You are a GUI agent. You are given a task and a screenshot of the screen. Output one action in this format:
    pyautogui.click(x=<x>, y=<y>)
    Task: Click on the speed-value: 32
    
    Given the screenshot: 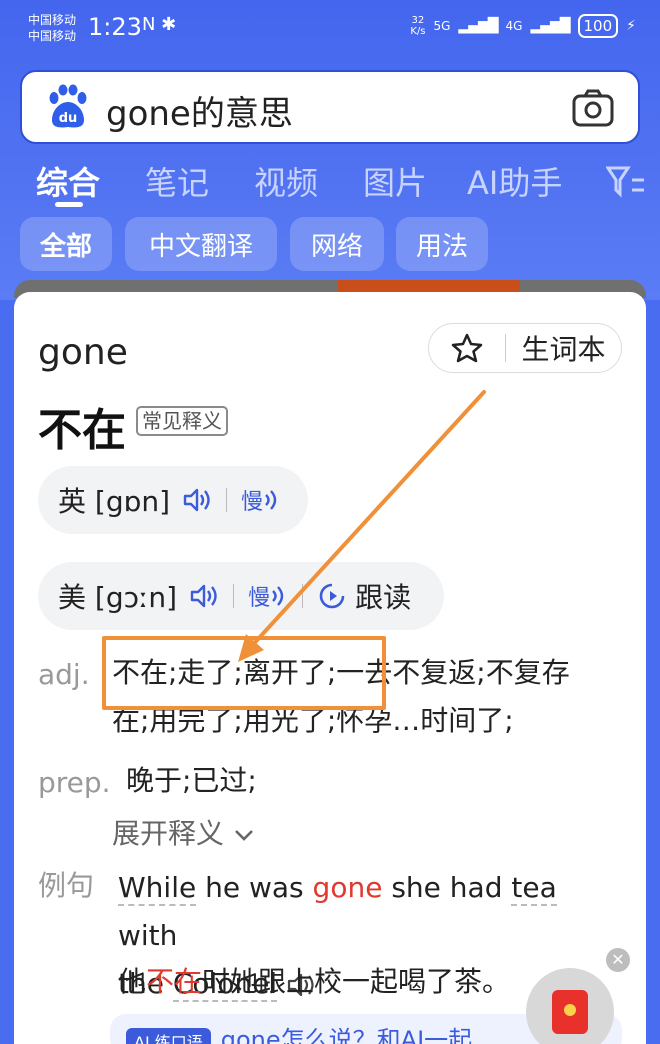 What is the action you would take?
    pyautogui.click(x=418, y=20)
    